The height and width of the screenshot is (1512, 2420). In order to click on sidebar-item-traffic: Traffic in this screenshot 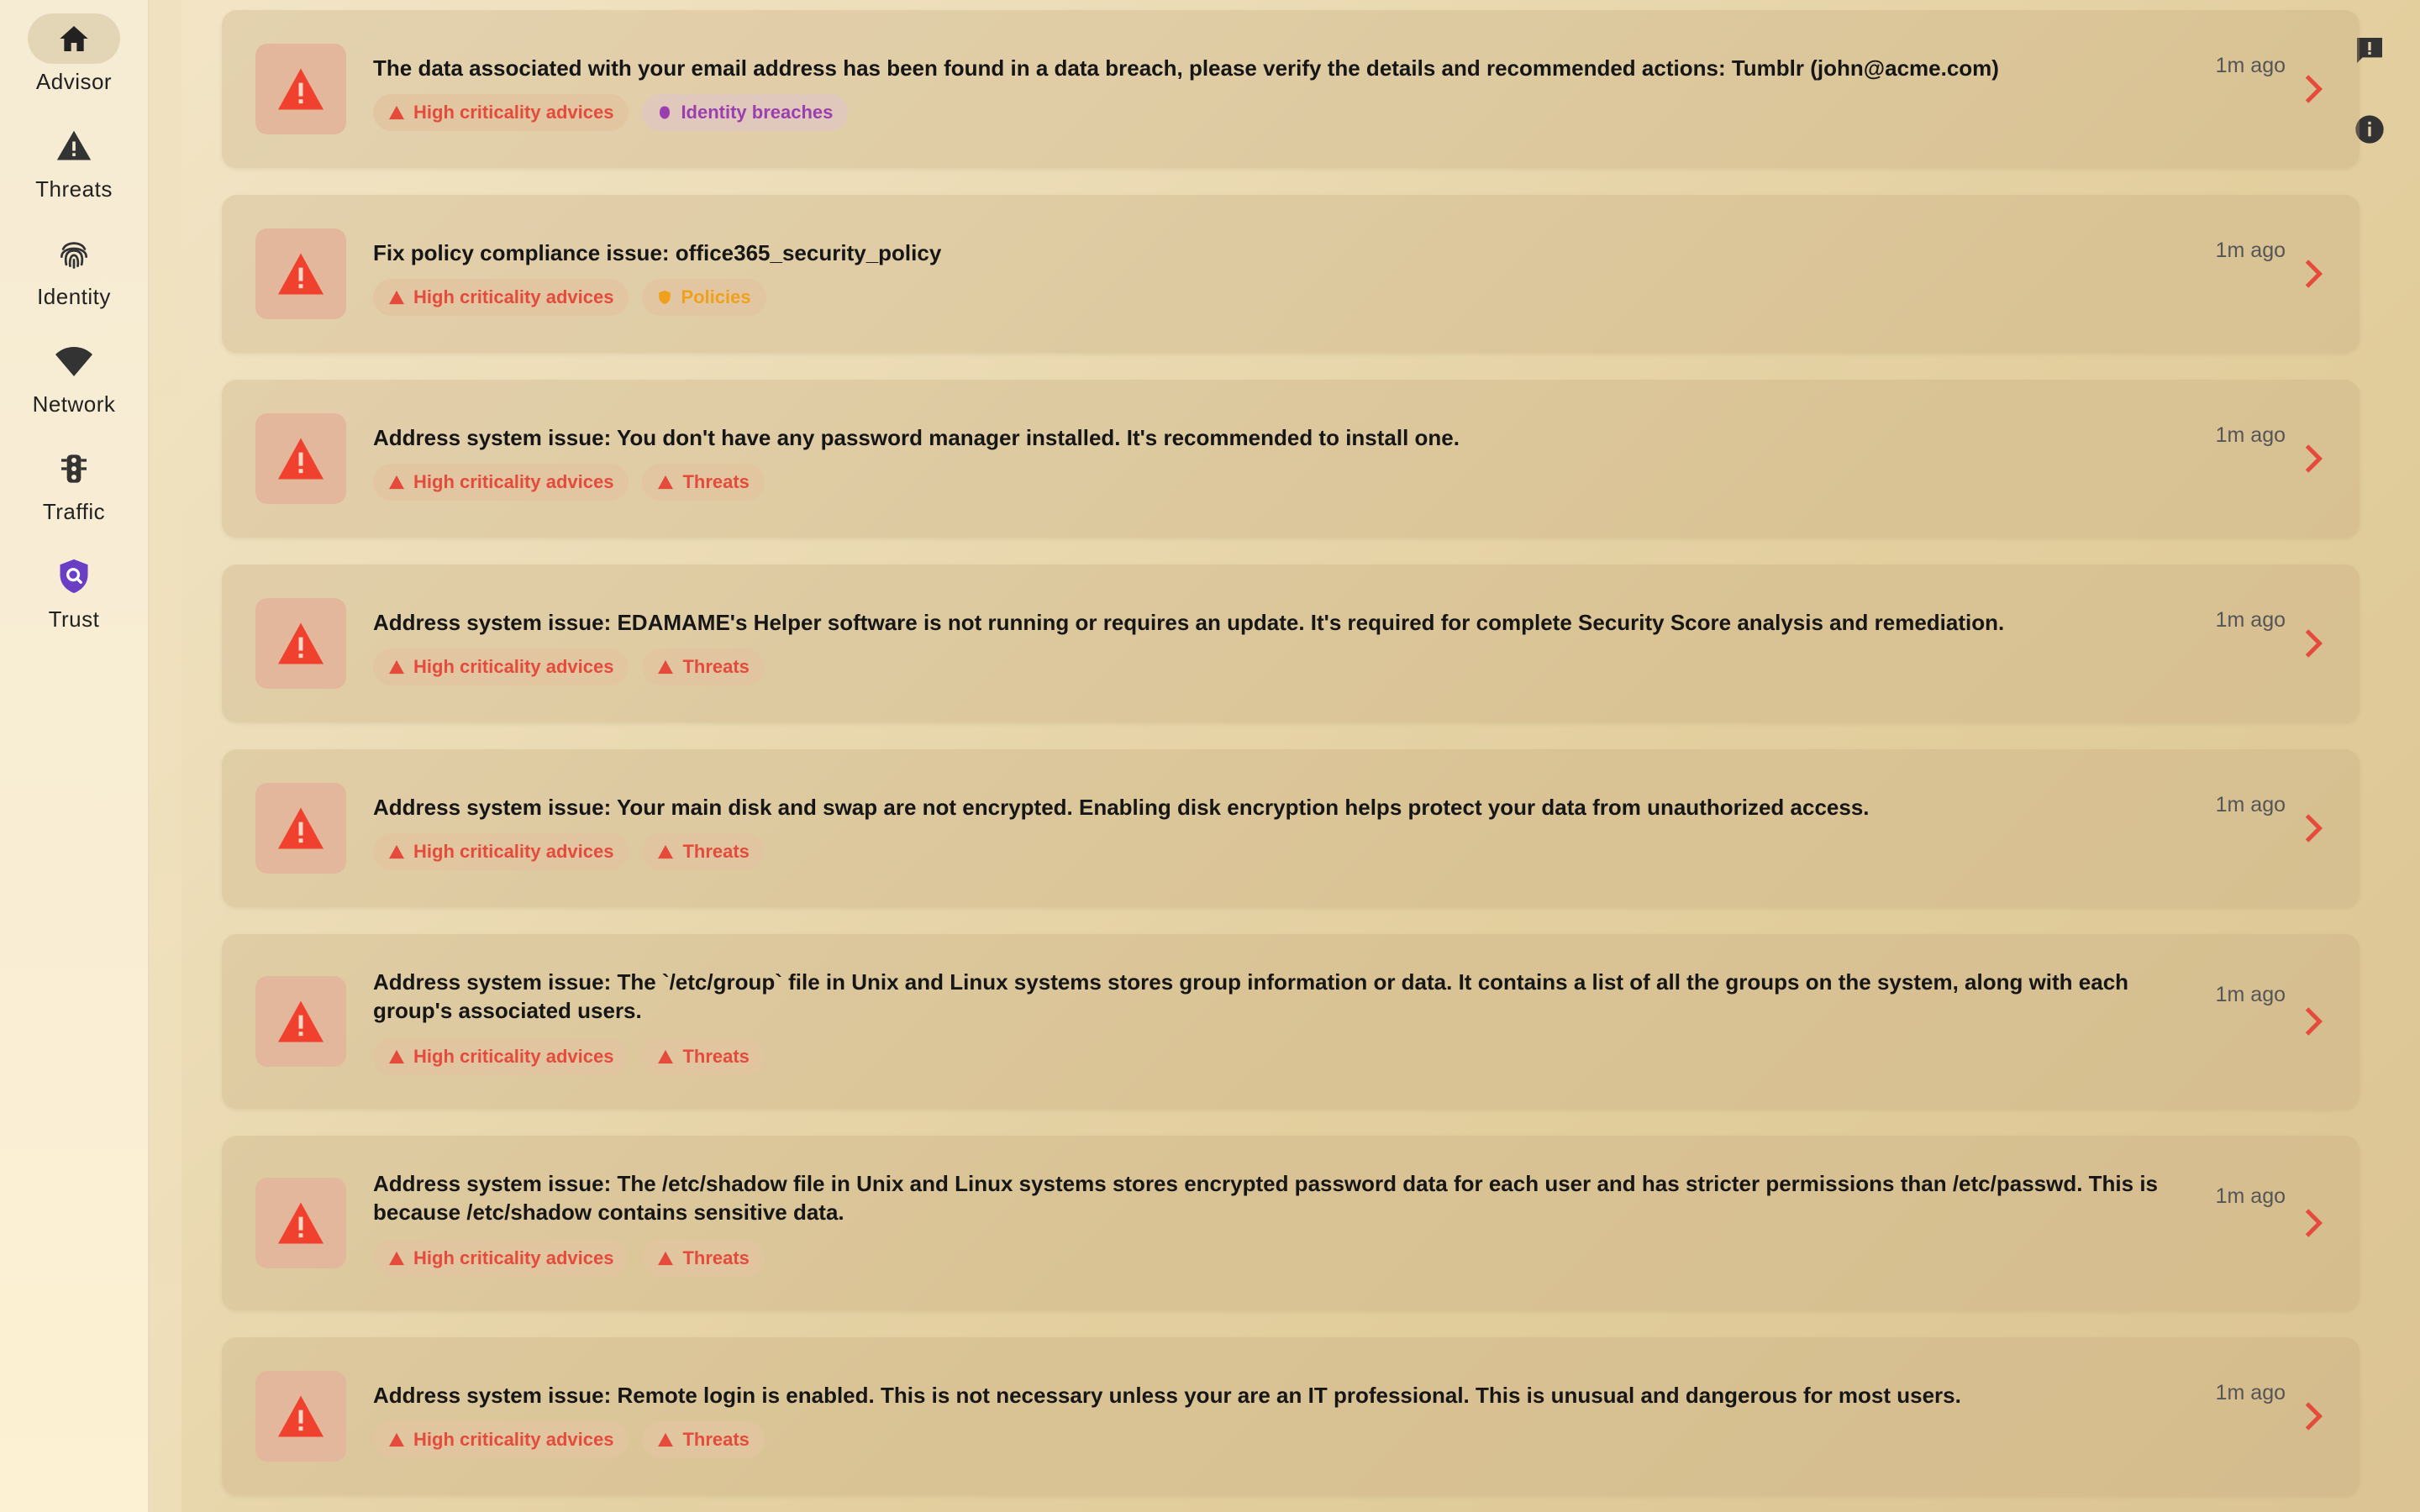, I will do `click(74, 484)`.